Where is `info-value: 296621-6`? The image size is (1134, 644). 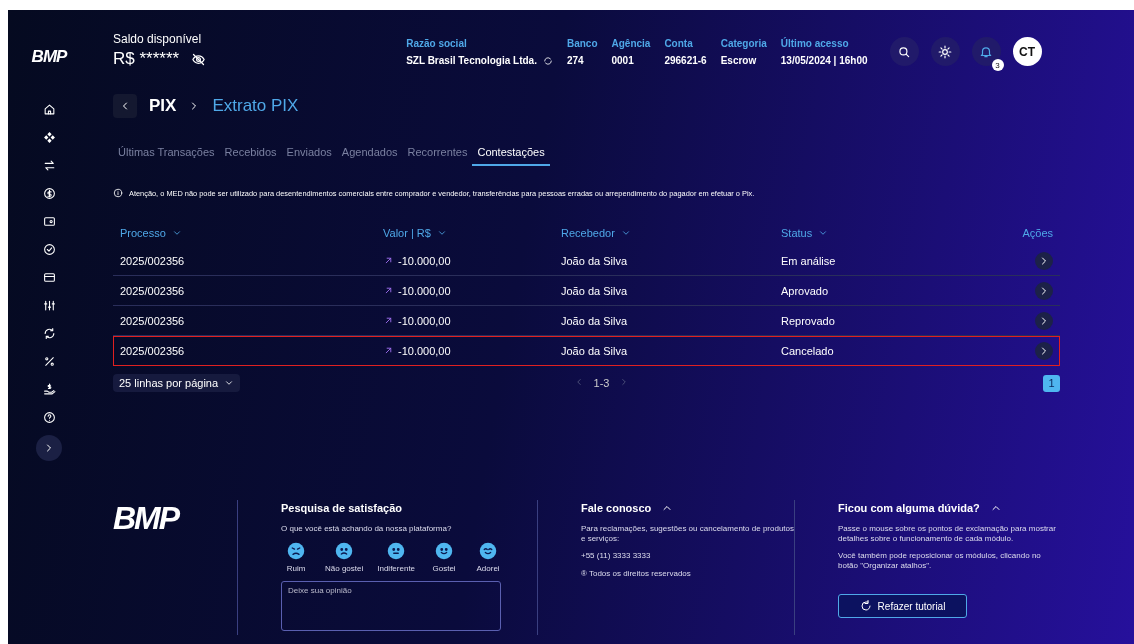 info-value: 296621-6 is located at coordinates (685, 60).